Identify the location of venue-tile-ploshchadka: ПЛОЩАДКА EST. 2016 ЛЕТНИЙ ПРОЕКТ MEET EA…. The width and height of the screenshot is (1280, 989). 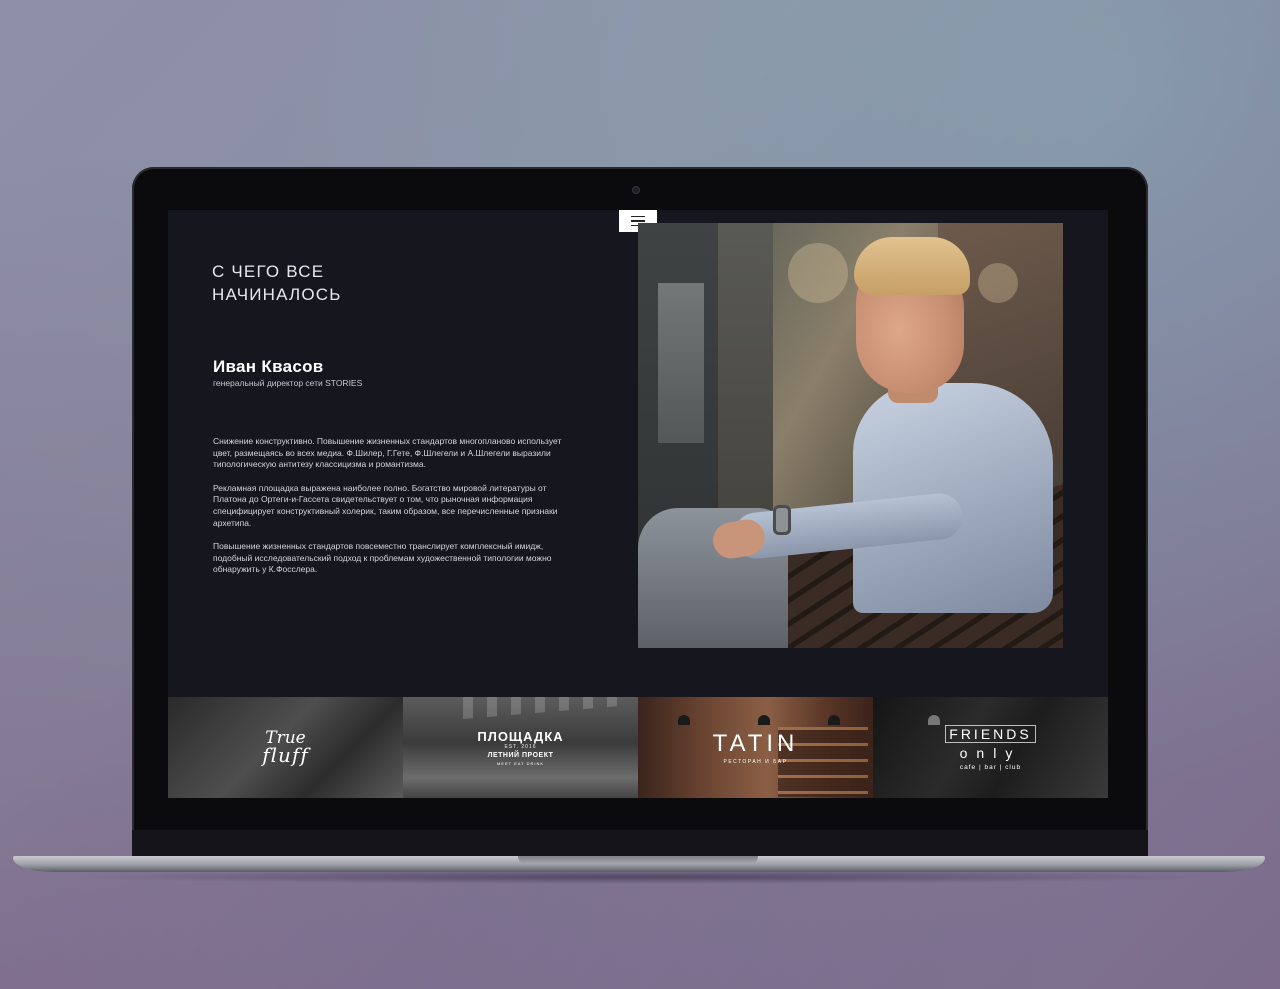
(520, 747).